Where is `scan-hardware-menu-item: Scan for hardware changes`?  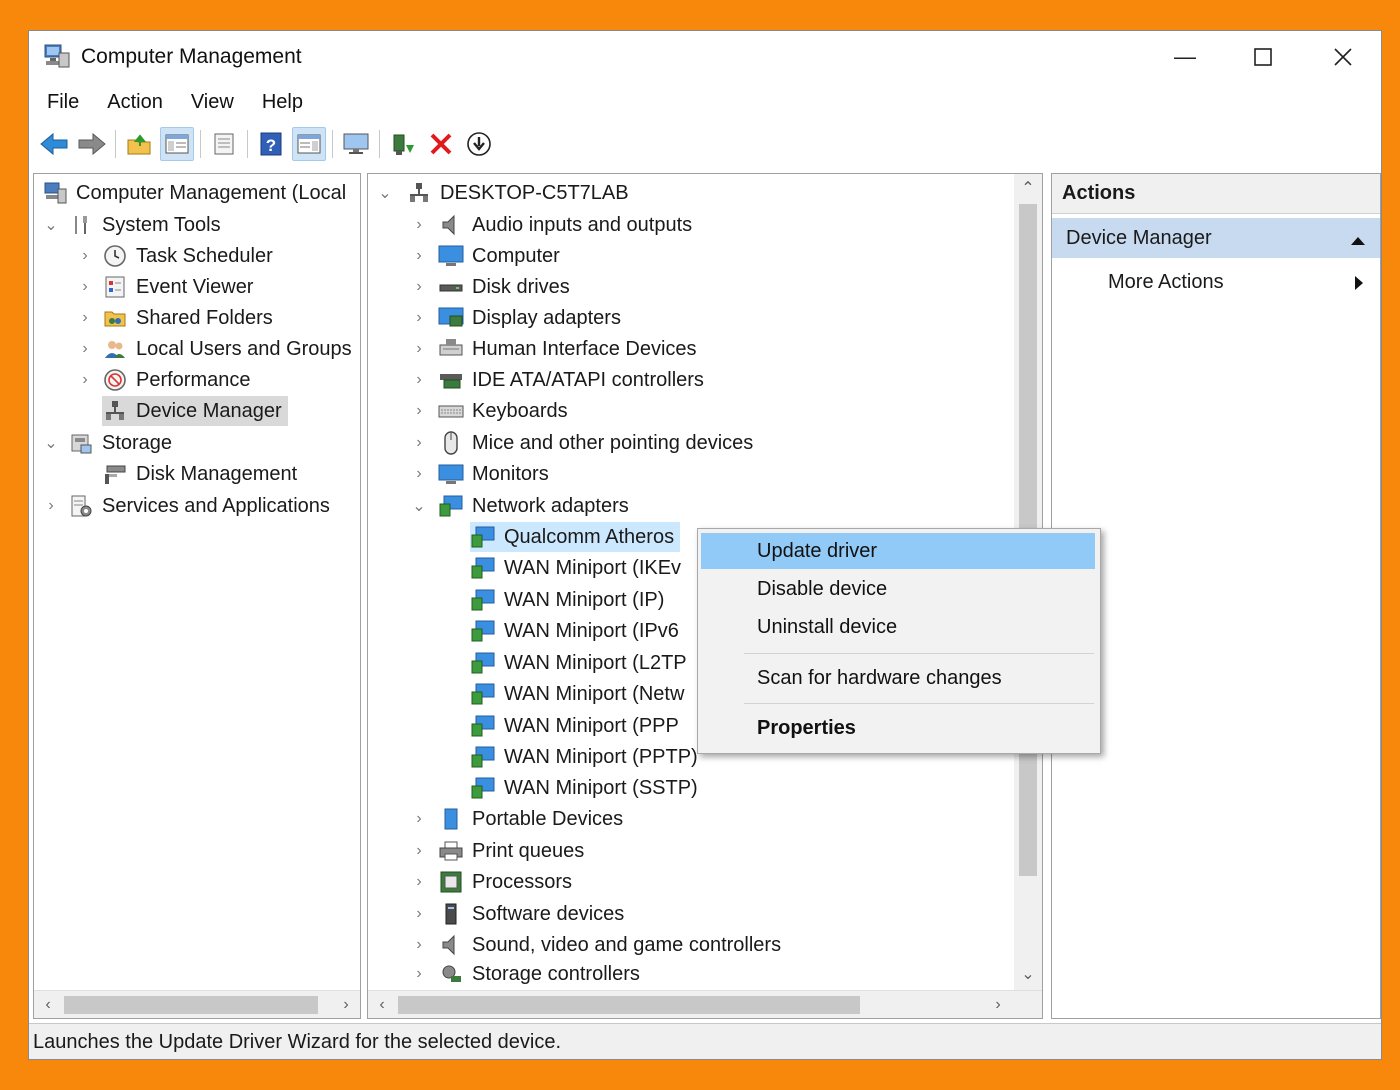
scan-hardware-menu-item: Scan for hardware changes is located at coordinates (898, 678).